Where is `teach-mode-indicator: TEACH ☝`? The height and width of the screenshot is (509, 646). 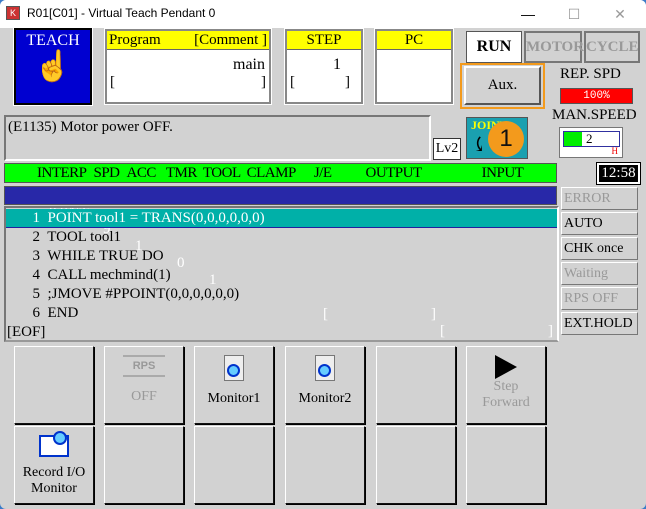
teach-mode-indicator: TEACH ☝ is located at coordinates (53, 66).